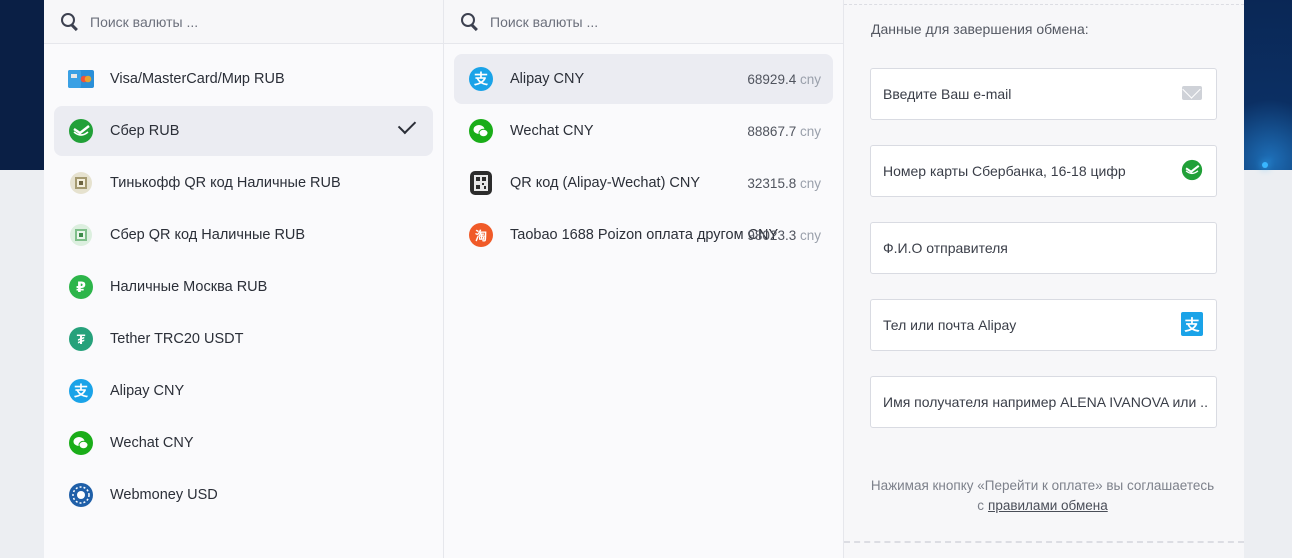 The height and width of the screenshot is (558, 1292). Describe the element at coordinates (208, 235) in the screenshot. I see `currency-label: Сбер QR код Наличные RUB` at that location.